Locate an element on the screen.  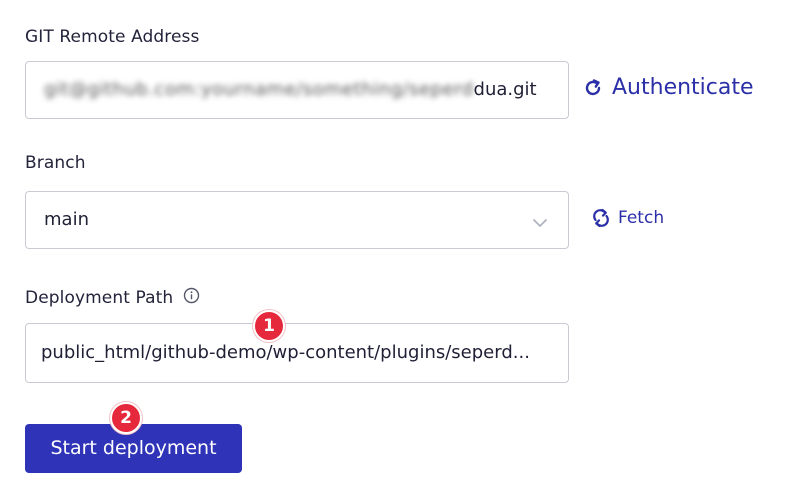
authenticate-button: Authenticate is located at coordinates (668, 87).